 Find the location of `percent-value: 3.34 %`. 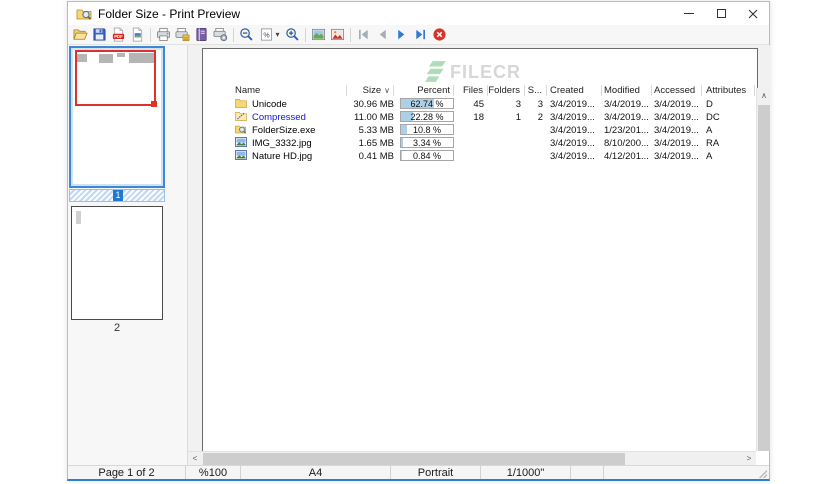

percent-value: 3.34 % is located at coordinates (427, 143).